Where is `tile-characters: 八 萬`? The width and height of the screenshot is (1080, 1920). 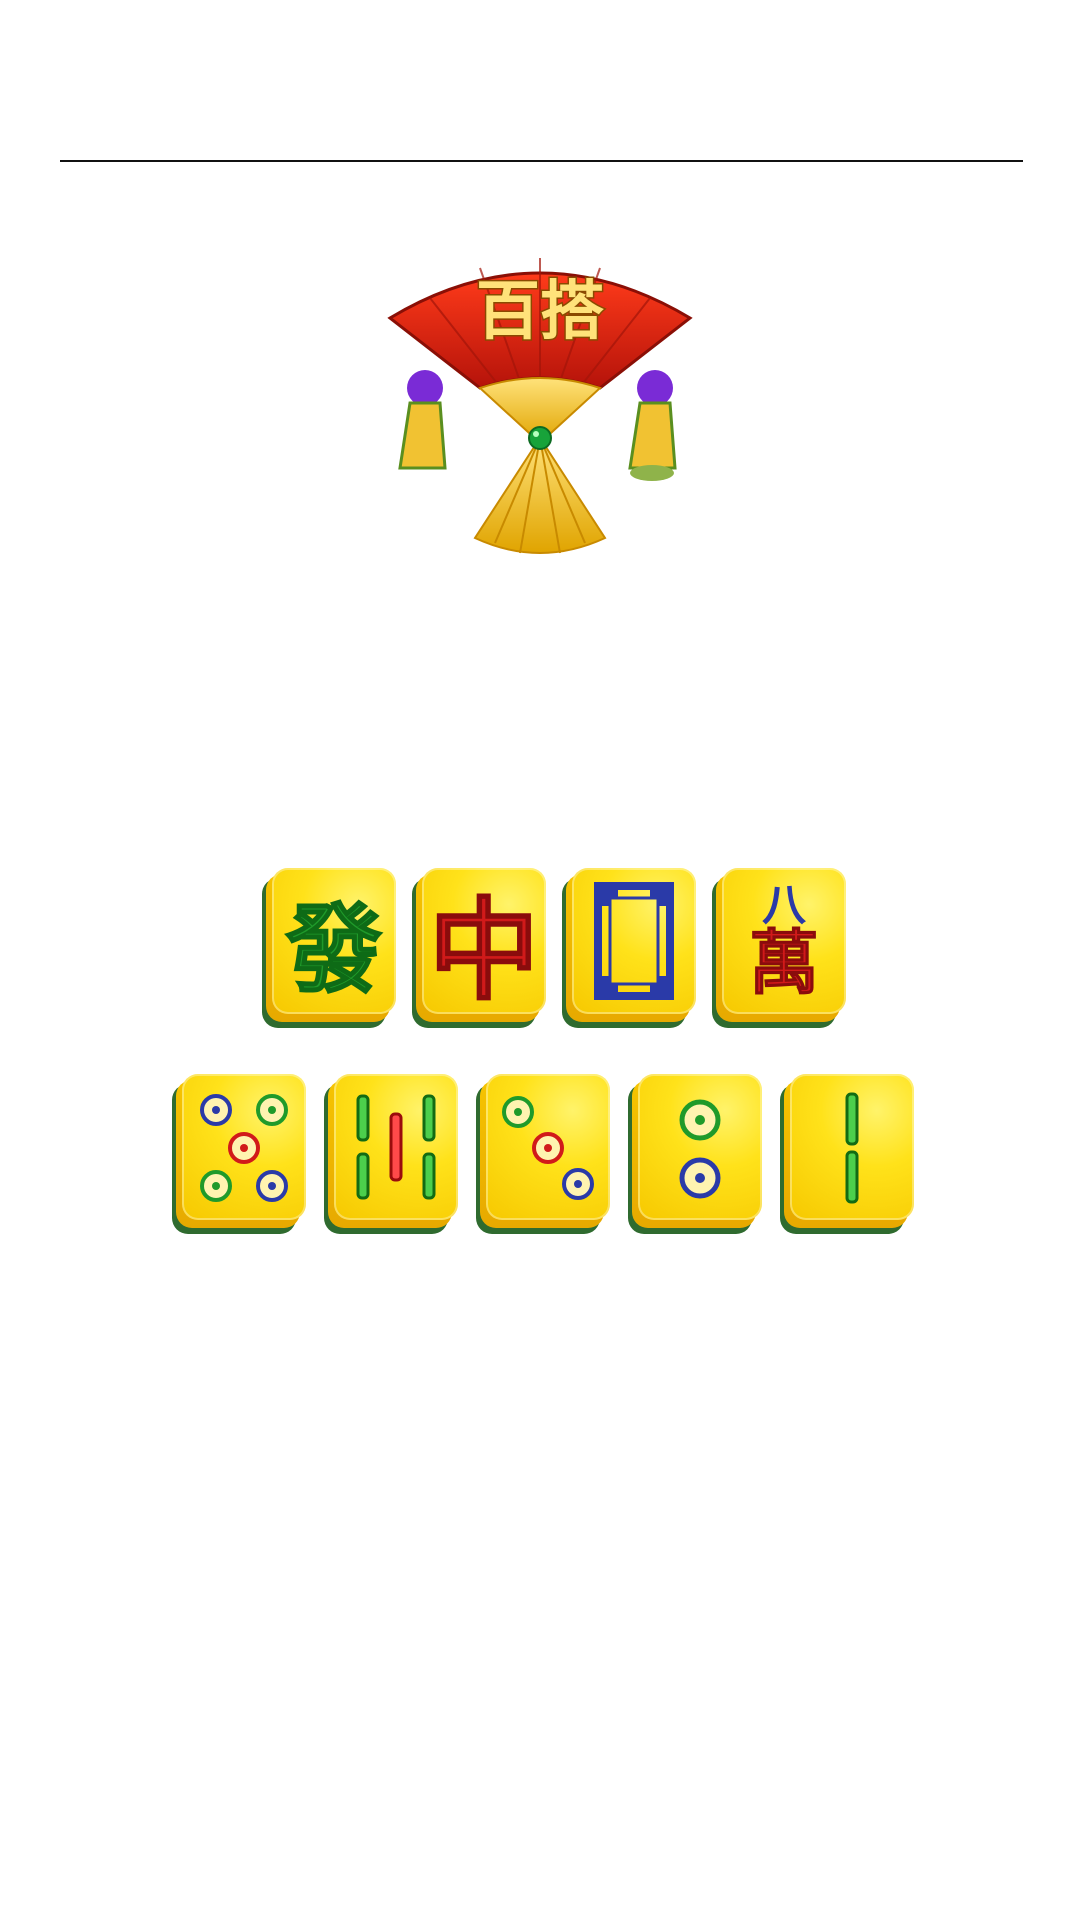
tile-characters: 八 萬 is located at coordinates (784, 941).